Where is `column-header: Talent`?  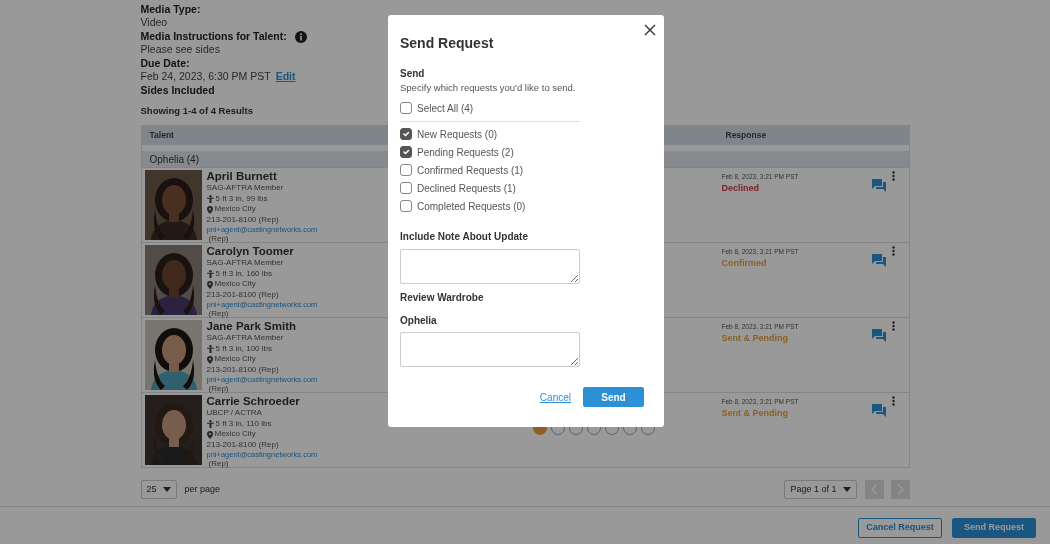 column-header: Talent is located at coordinates (161, 135).